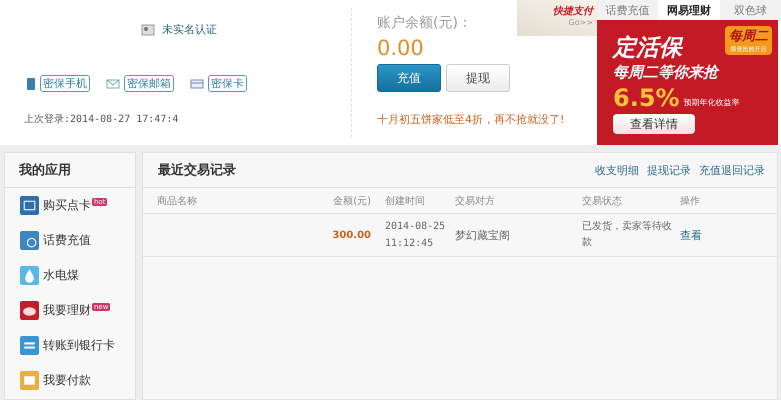 This screenshot has height=400, width=781. Describe the element at coordinates (712, 102) in the screenshot. I see `rate-label: 预期年化收益率` at that location.